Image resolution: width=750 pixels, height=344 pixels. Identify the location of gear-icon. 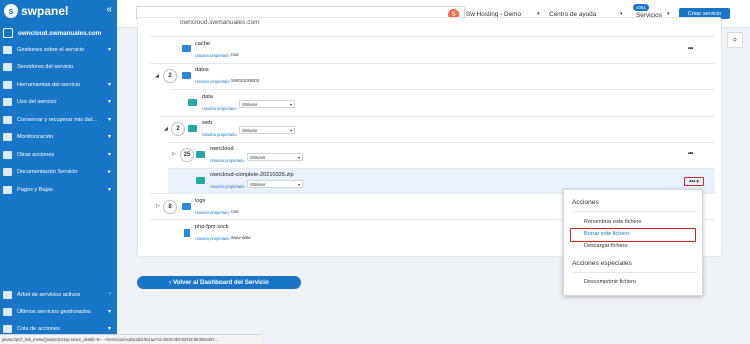
(7, 50).